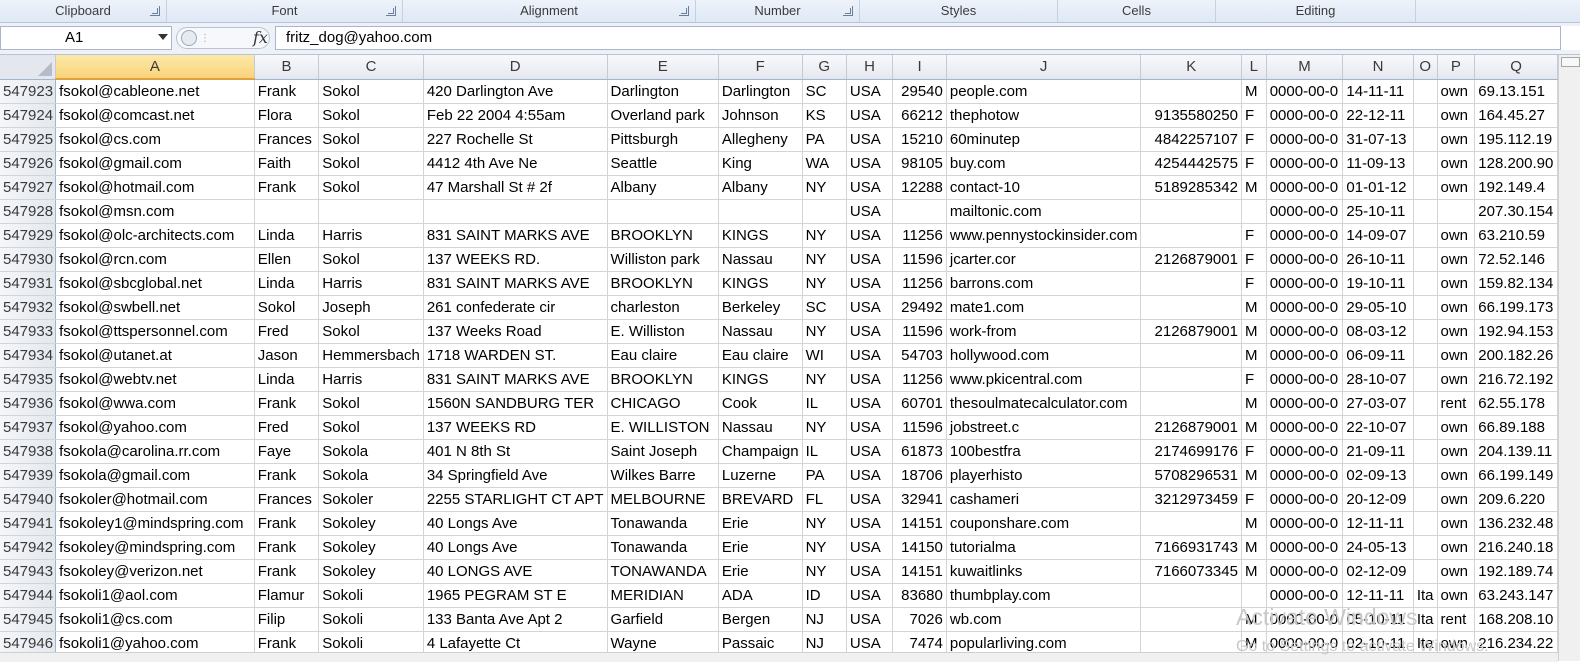 Image resolution: width=1580 pixels, height=662 pixels. I want to click on cell-b: Flora, so click(287, 115).